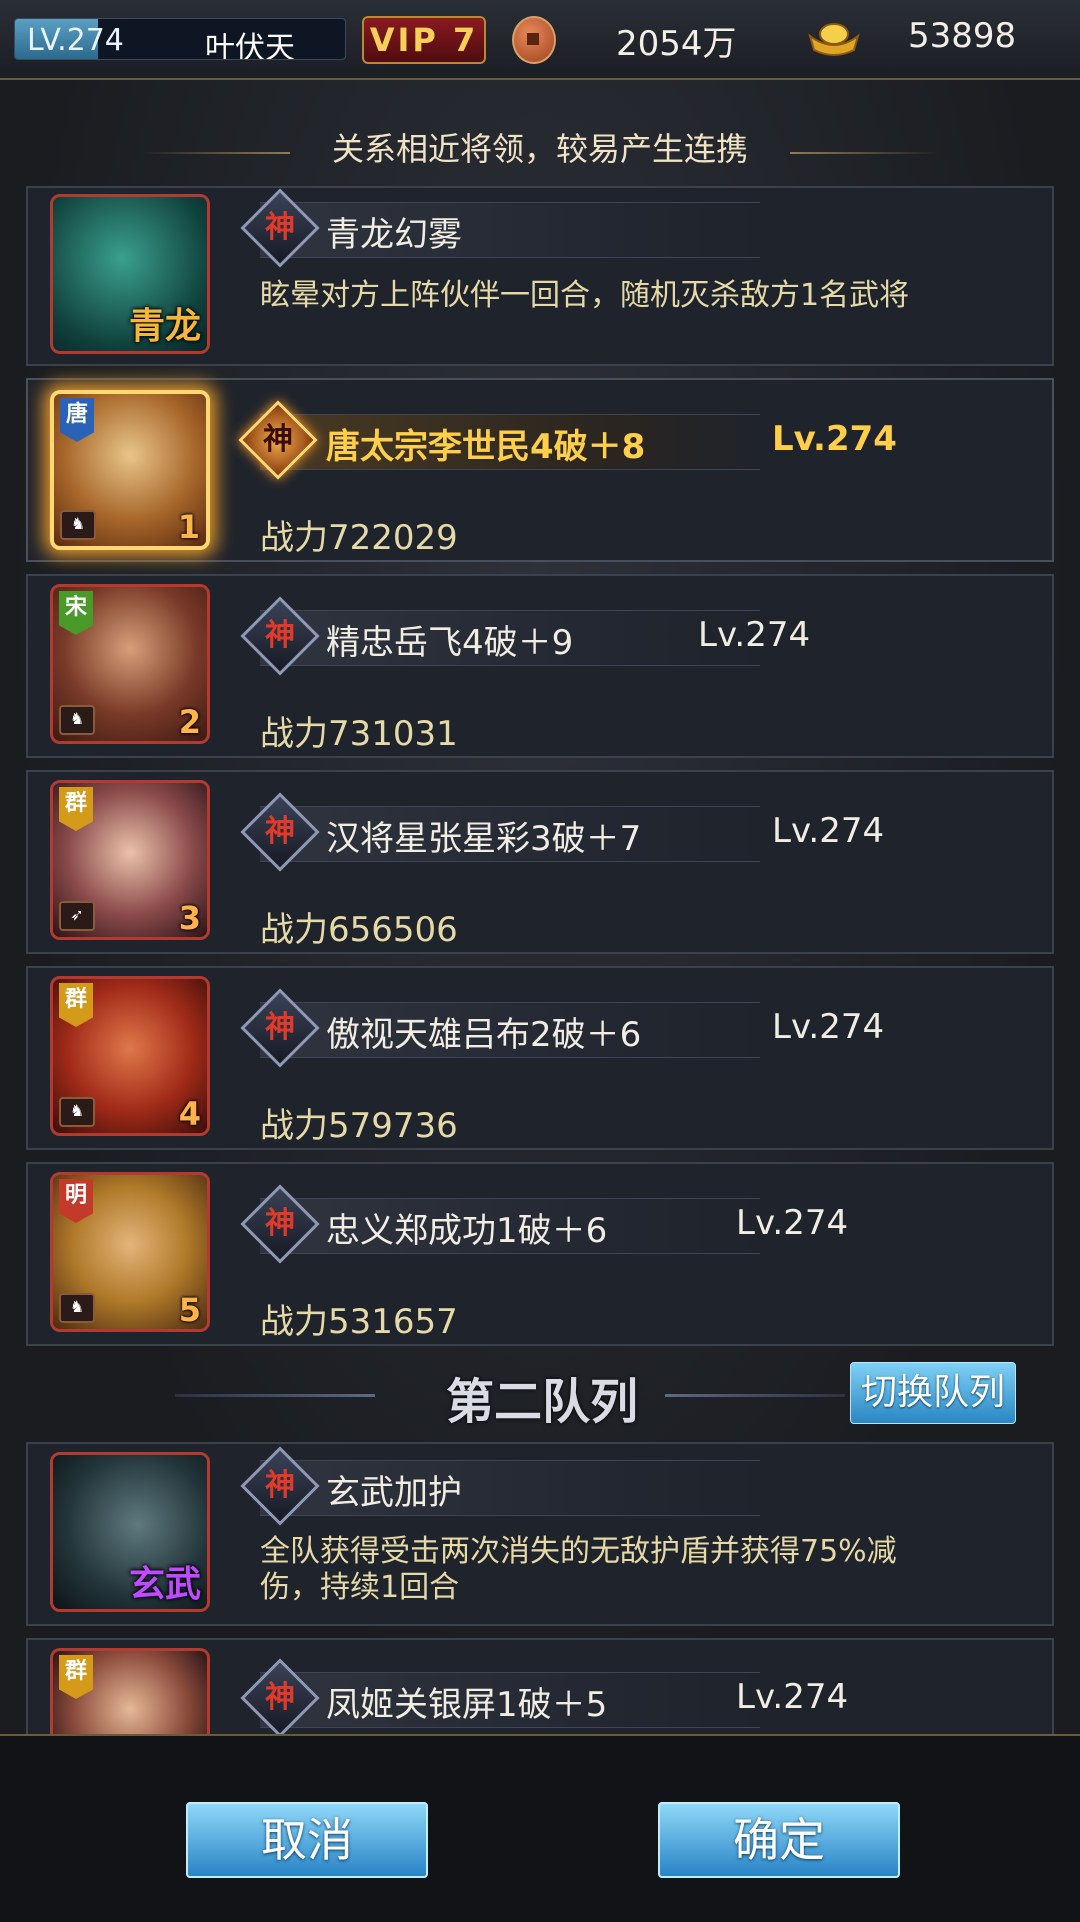 This screenshot has width=1080, height=1922. What do you see at coordinates (359, 1322) in the screenshot?
I see `hero-power: 战力531657` at bounding box center [359, 1322].